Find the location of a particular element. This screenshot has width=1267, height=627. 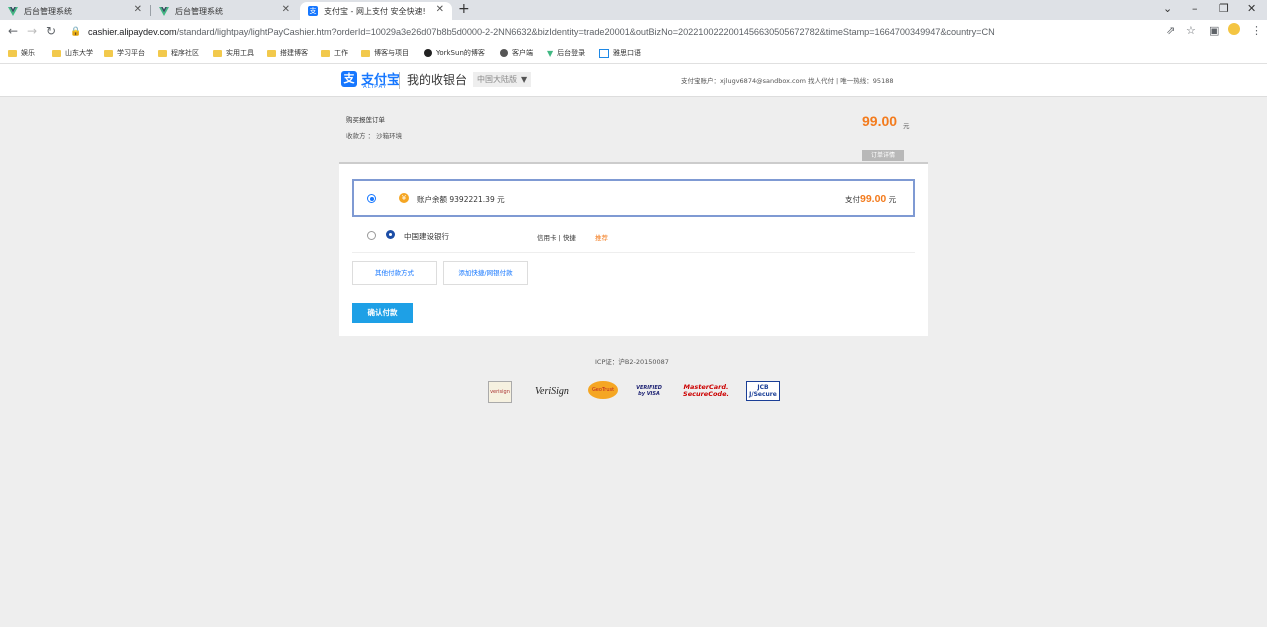

balance-option: ¥ 账户余额 9392221.39 元 支付99.00 元 is located at coordinates (633, 198).